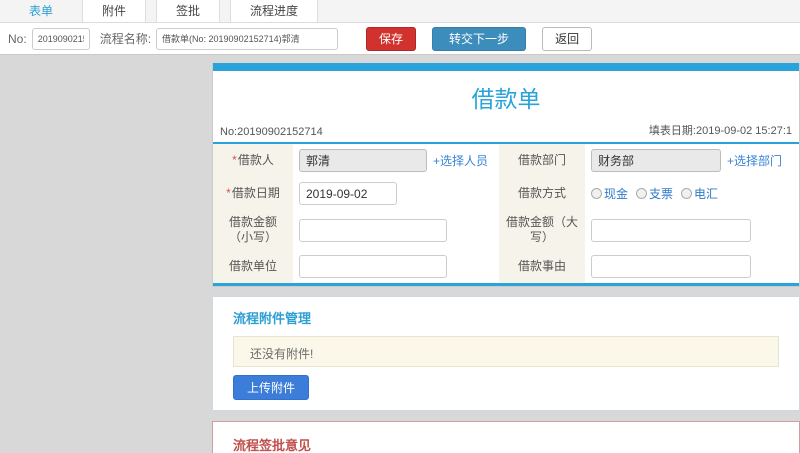 The image size is (800, 453). I want to click on department-label: 借款部门, so click(542, 160).